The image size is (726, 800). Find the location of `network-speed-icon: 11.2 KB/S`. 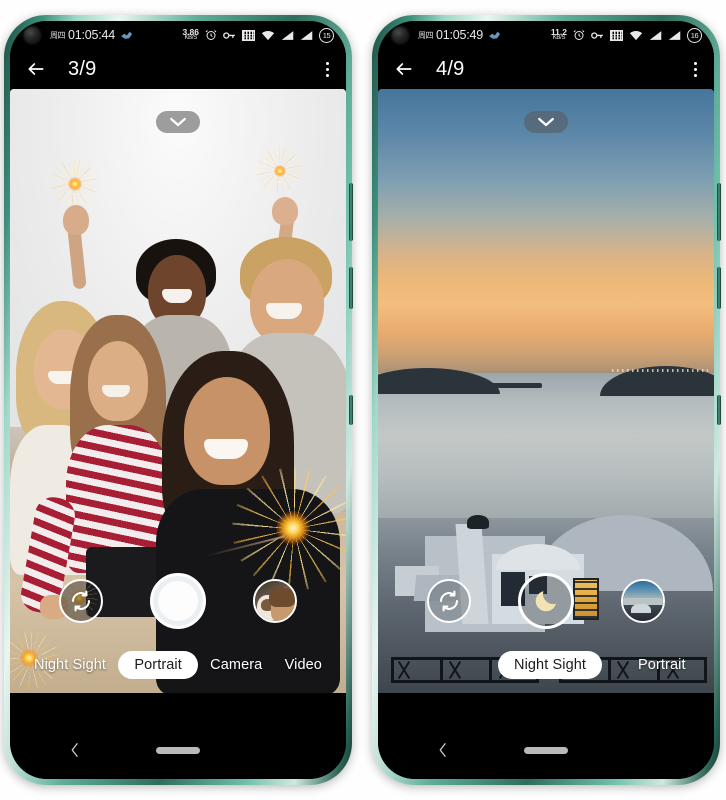

network-speed-icon: 11.2 KB/S is located at coordinates (559, 35).